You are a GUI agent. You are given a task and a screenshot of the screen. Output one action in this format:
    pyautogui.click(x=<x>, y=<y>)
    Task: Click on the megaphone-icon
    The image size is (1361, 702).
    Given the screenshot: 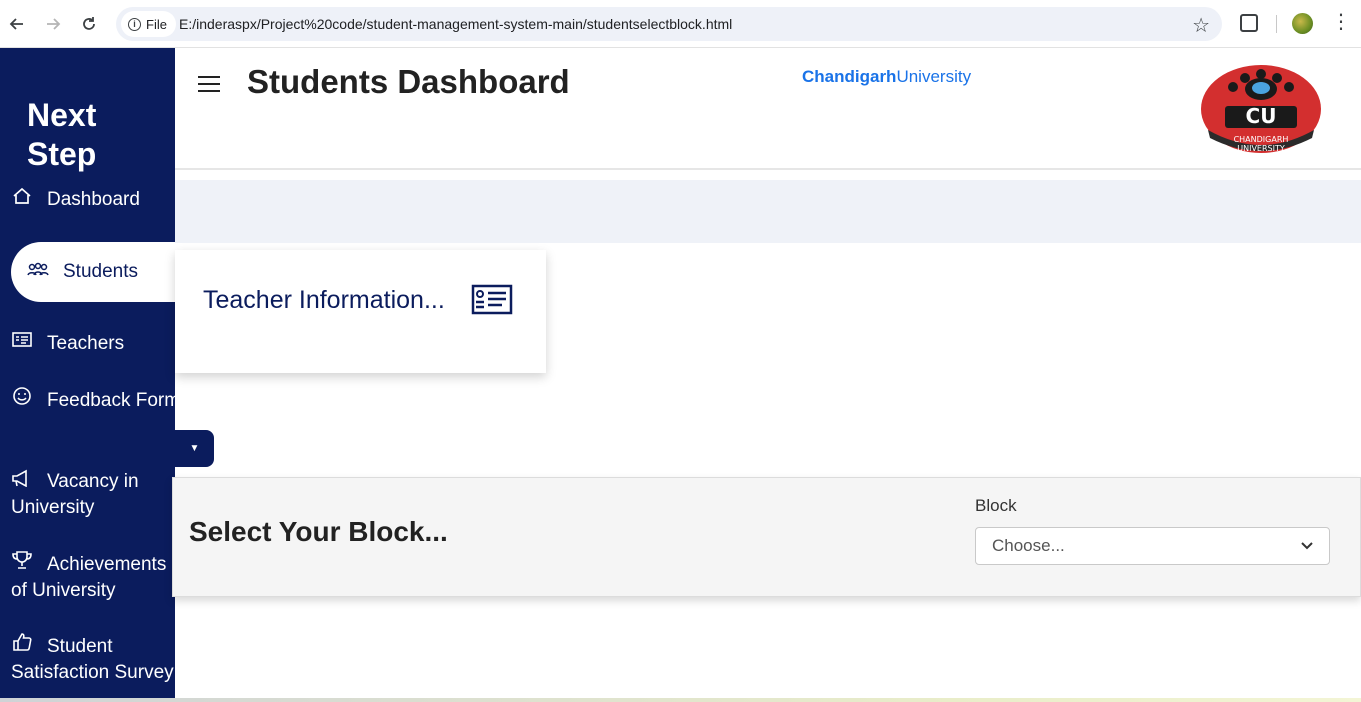 What is the action you would take?
    pyautogui.click(x=22, y=481)
    